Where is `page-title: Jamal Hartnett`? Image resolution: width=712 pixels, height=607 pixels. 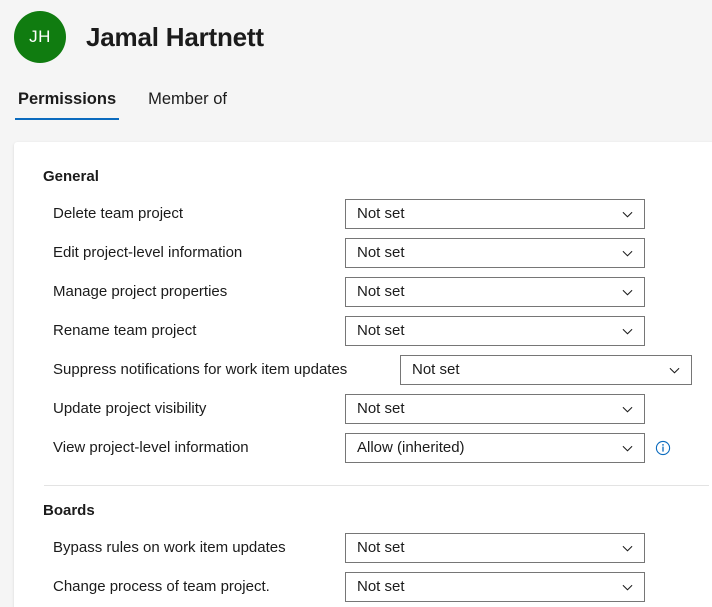
page-title: Jamal Hartnett is located at coordinates (175, 36).